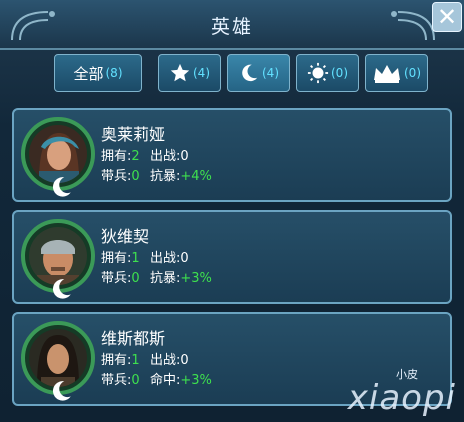 This screenshot has height=422, width=464. Describe the element at coordinates (387, 74) in the screenshot. I see `crown-icon` at that location.